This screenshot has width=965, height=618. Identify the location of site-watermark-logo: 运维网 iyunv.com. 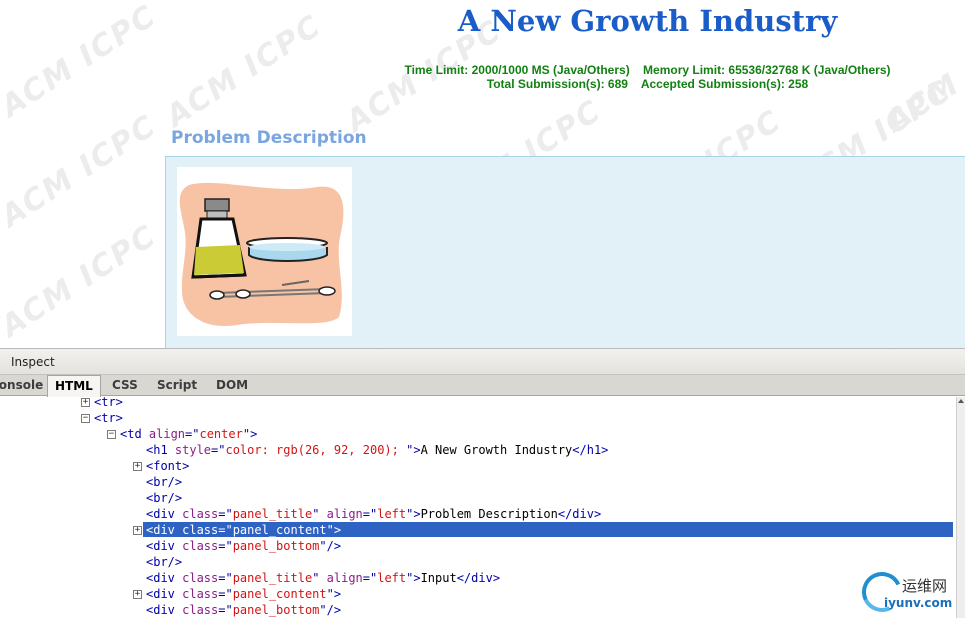
(910, 592).